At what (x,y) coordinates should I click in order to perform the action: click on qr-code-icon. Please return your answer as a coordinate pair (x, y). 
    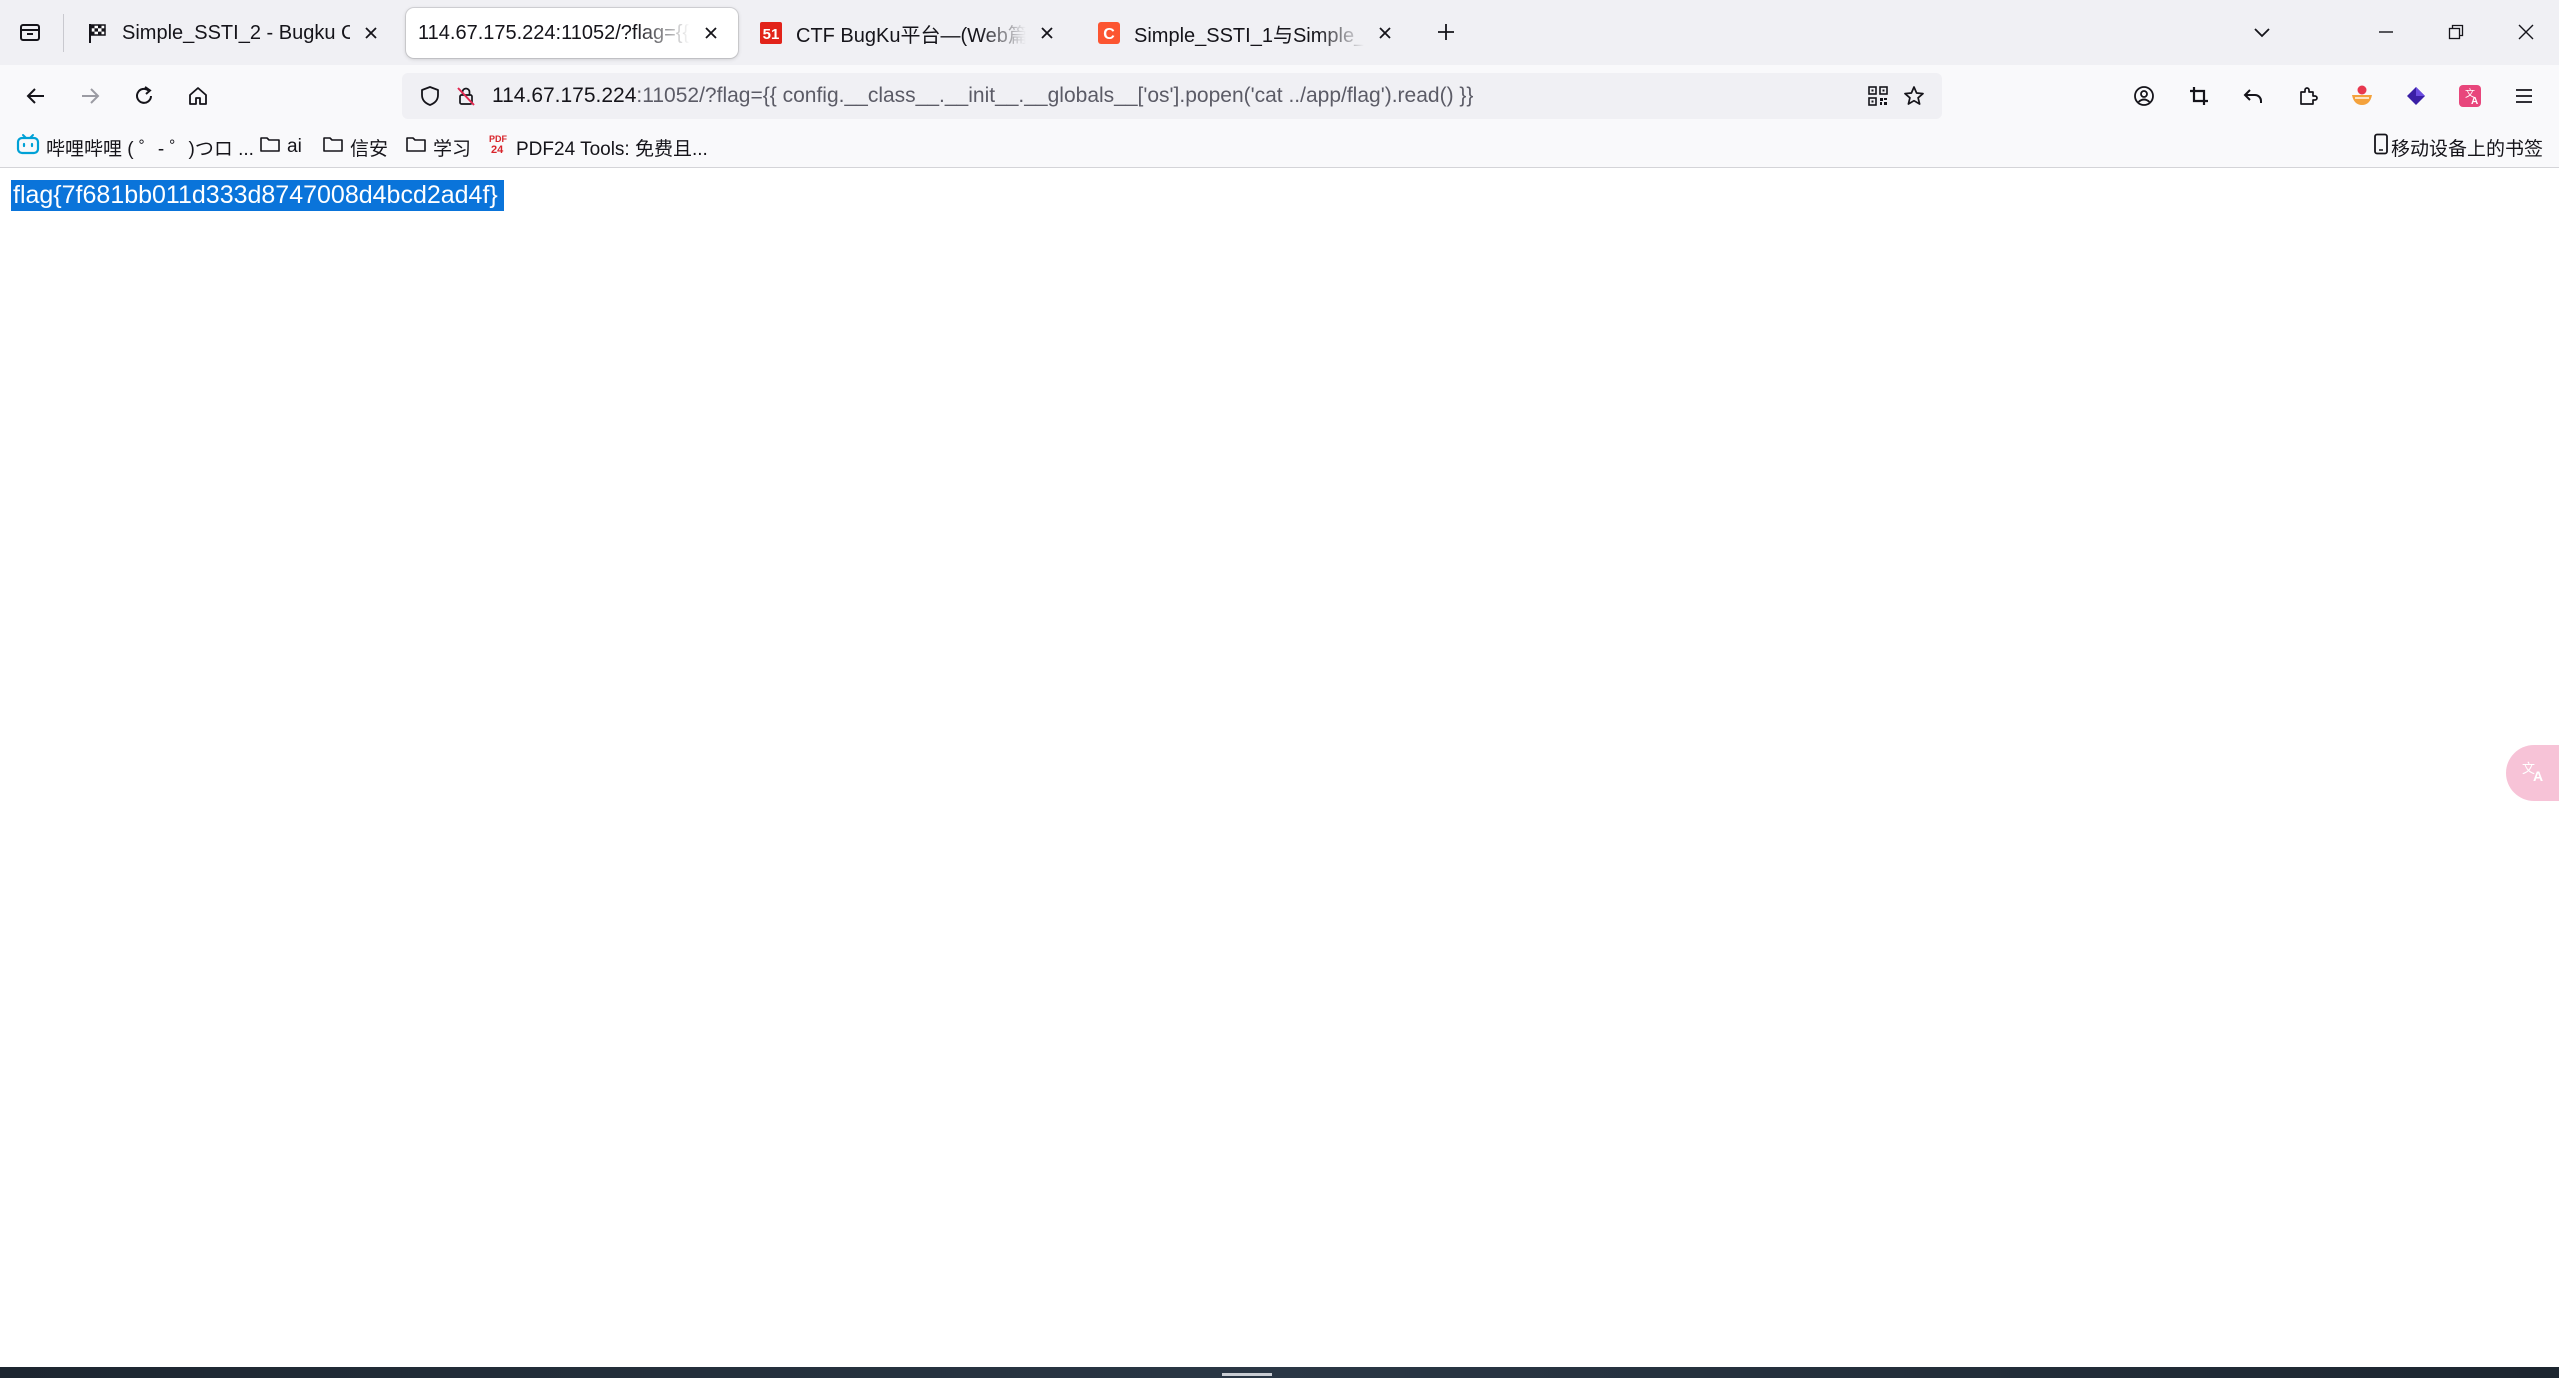
    Looking at the image, I should click on (1878, 96).